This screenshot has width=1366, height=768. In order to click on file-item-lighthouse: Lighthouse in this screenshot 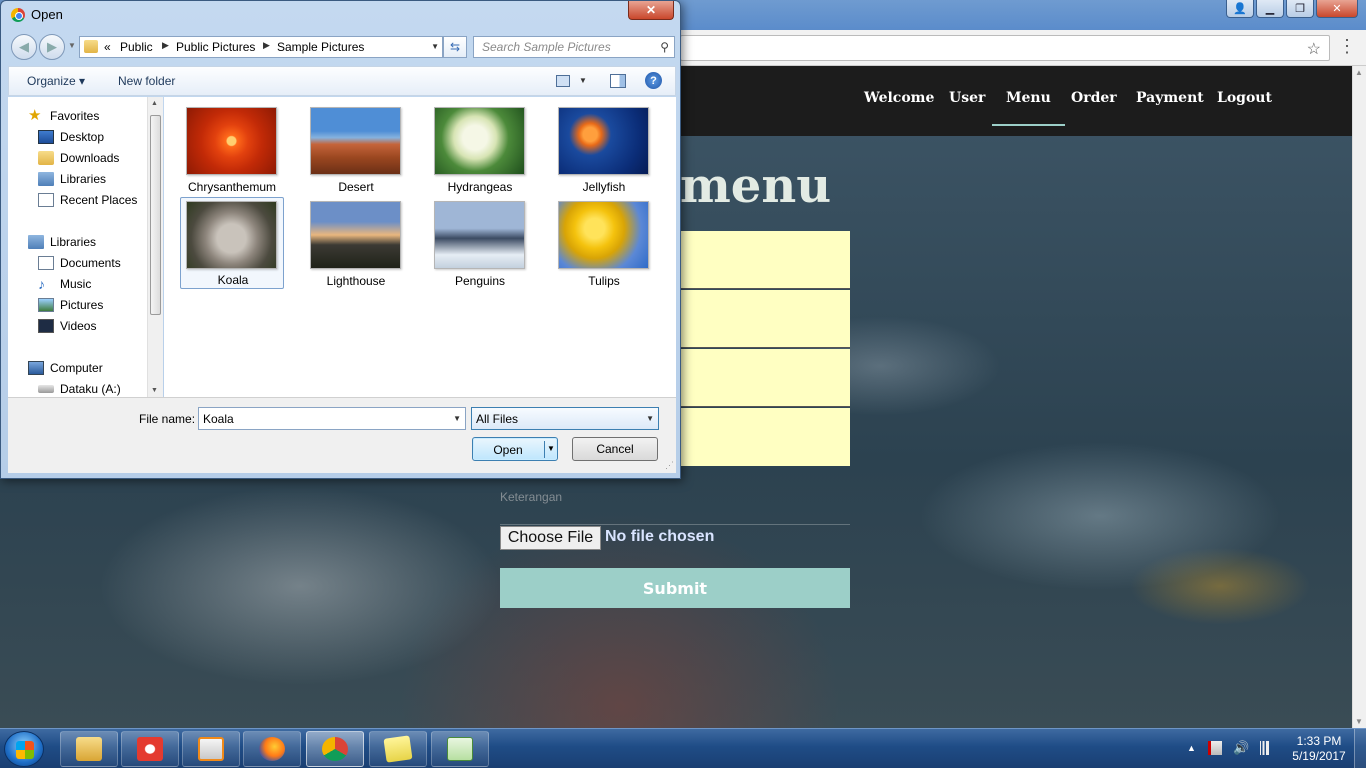, I will do `click(352, 241)`.